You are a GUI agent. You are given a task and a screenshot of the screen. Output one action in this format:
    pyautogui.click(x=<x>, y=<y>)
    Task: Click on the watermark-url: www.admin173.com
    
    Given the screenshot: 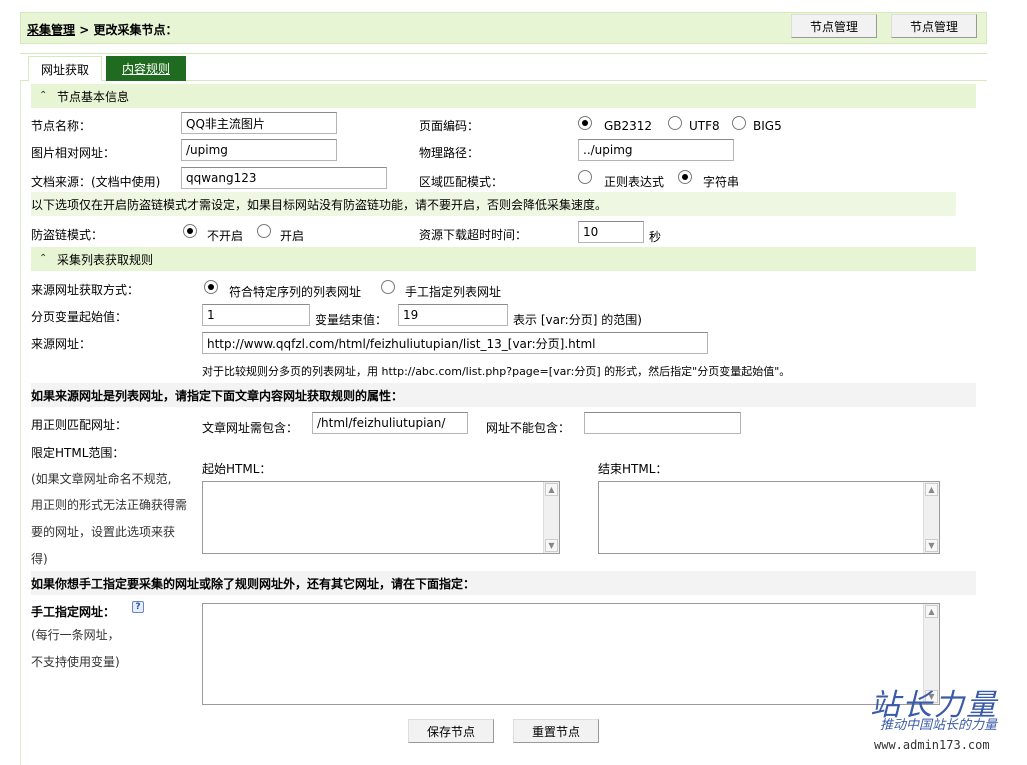 What is the action you would take?
    pyautogui.click(x=932, y=745)
    